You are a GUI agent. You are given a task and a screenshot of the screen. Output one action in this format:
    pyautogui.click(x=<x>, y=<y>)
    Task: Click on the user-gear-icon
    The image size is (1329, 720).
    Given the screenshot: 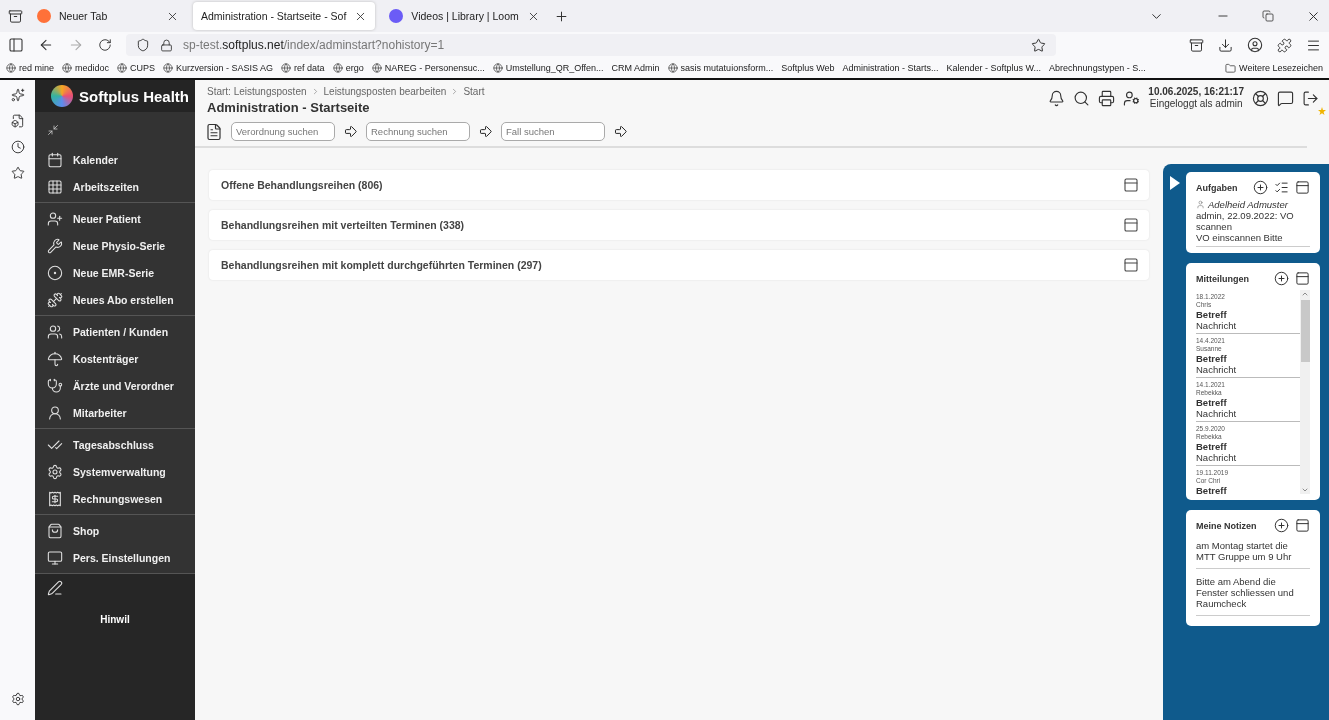 What is the action you would take?
    pyautogui.click(x=1132, y=98)
    